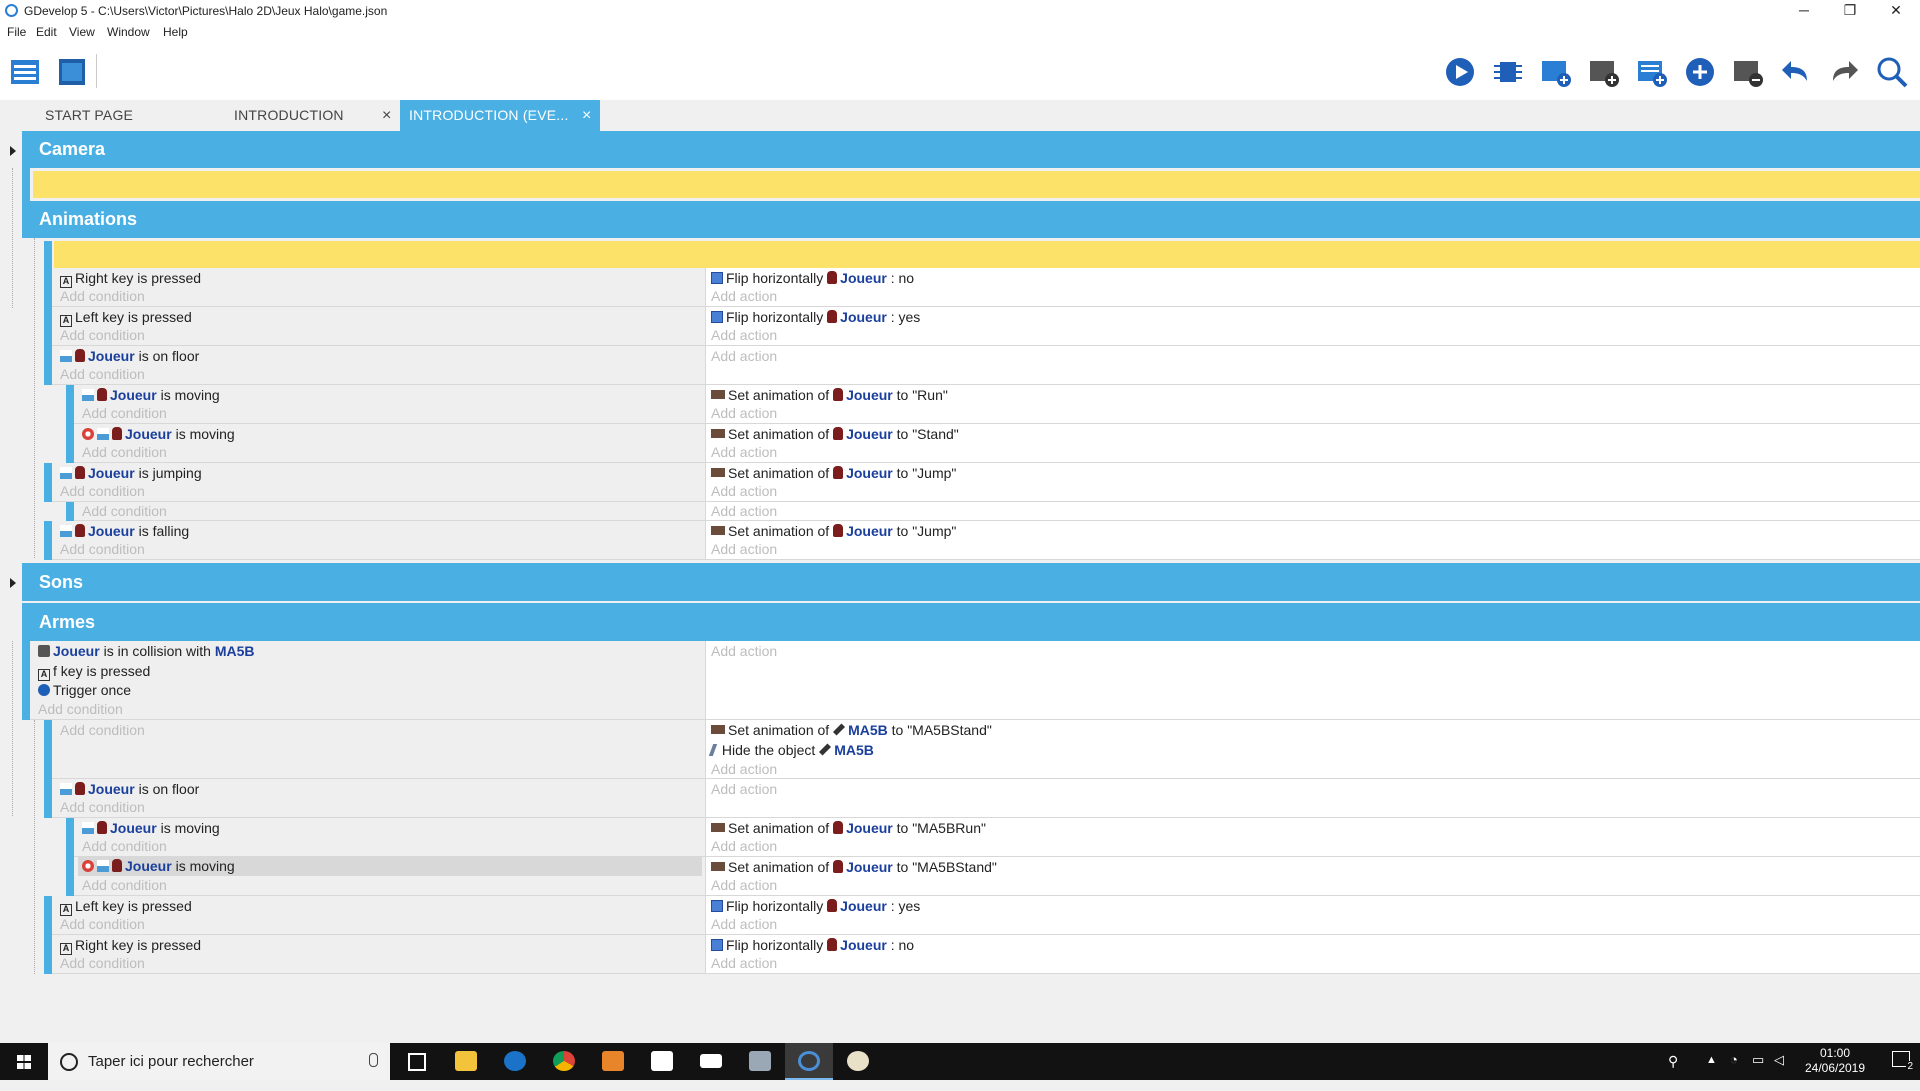  I want to click on group-camera: Camera, so click(971, 149).